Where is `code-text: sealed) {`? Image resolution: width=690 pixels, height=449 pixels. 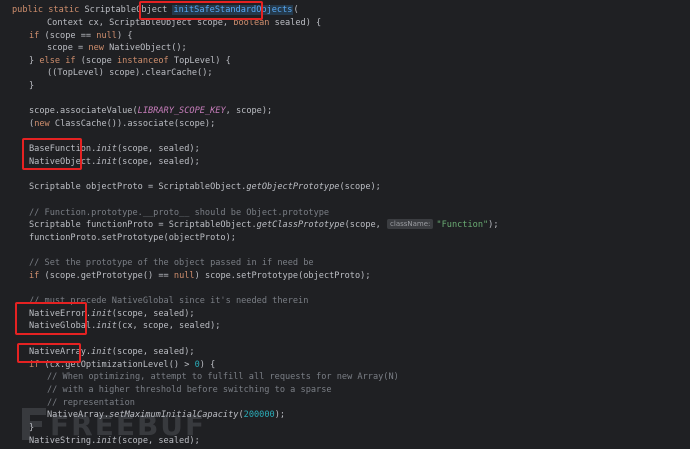 code-text: sealed) { is located at coordinates (295, 23).